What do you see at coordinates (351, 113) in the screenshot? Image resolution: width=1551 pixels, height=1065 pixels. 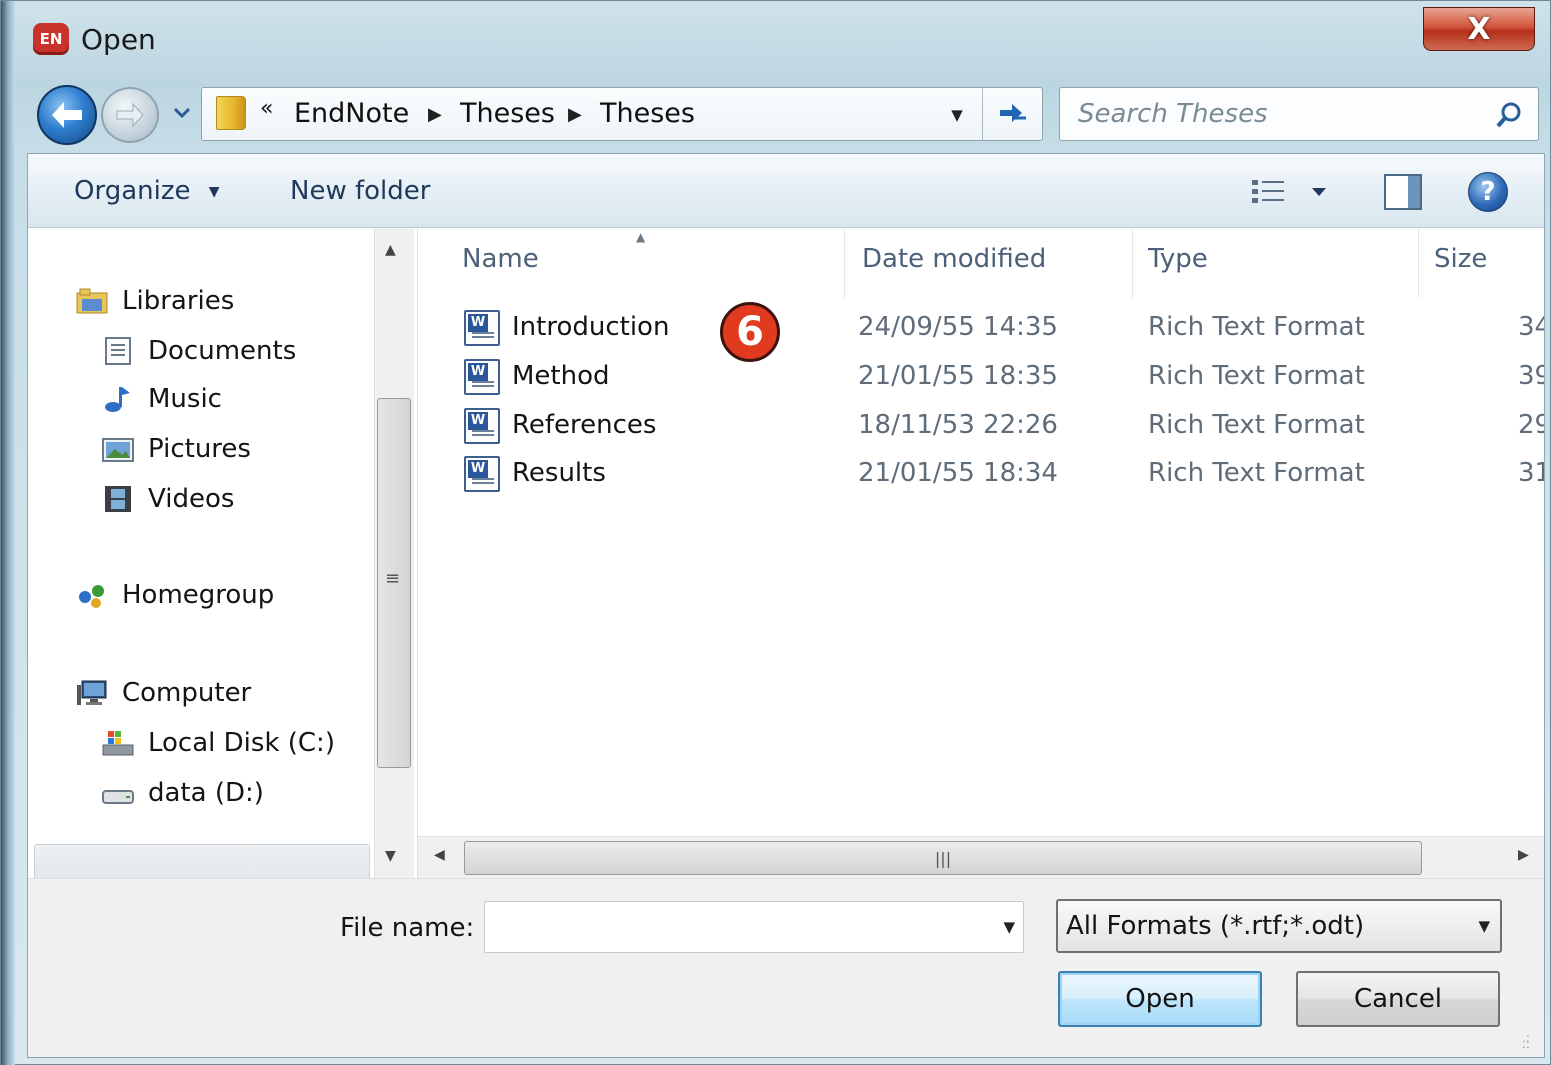 I see `breadcrumb-endnote: EndNote` at bounding box center [351, 113].